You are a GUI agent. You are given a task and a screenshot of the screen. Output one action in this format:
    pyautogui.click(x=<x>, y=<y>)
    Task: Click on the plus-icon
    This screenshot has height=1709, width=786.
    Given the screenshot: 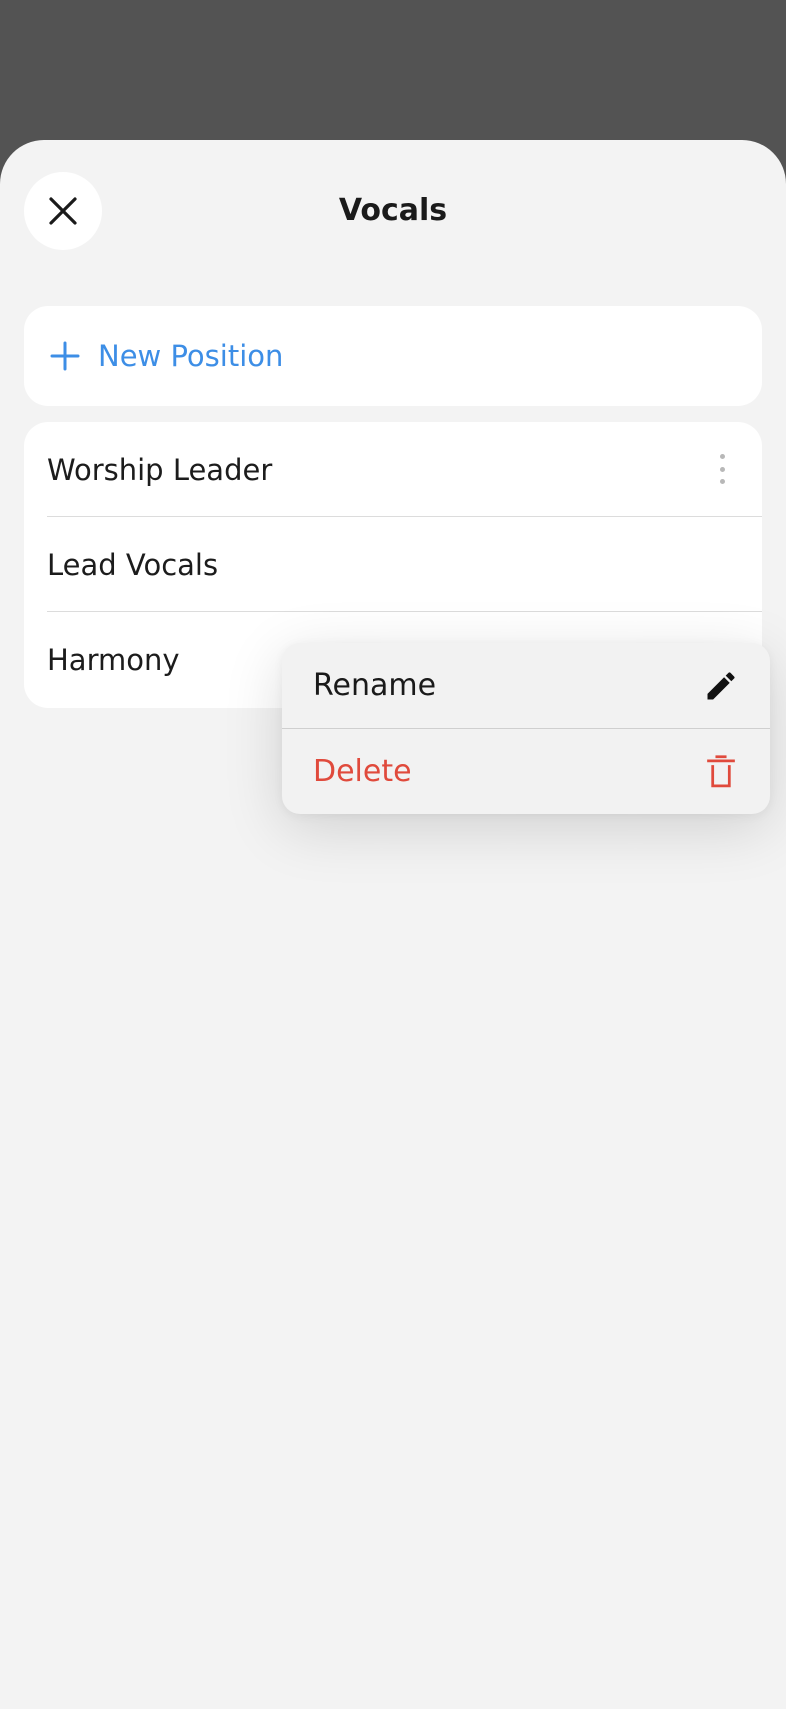 What is the action you would take?
    pyautogui.click(x=65, y=356)
    